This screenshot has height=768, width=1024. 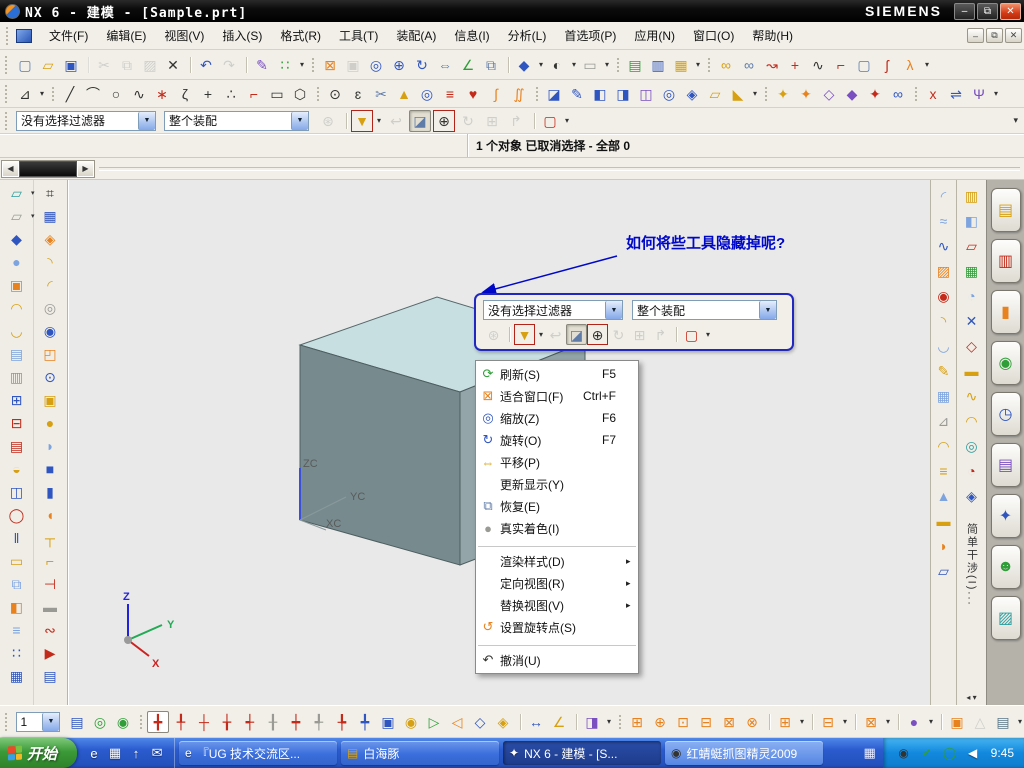 I want to click on separator, so click(x=557, y=642).